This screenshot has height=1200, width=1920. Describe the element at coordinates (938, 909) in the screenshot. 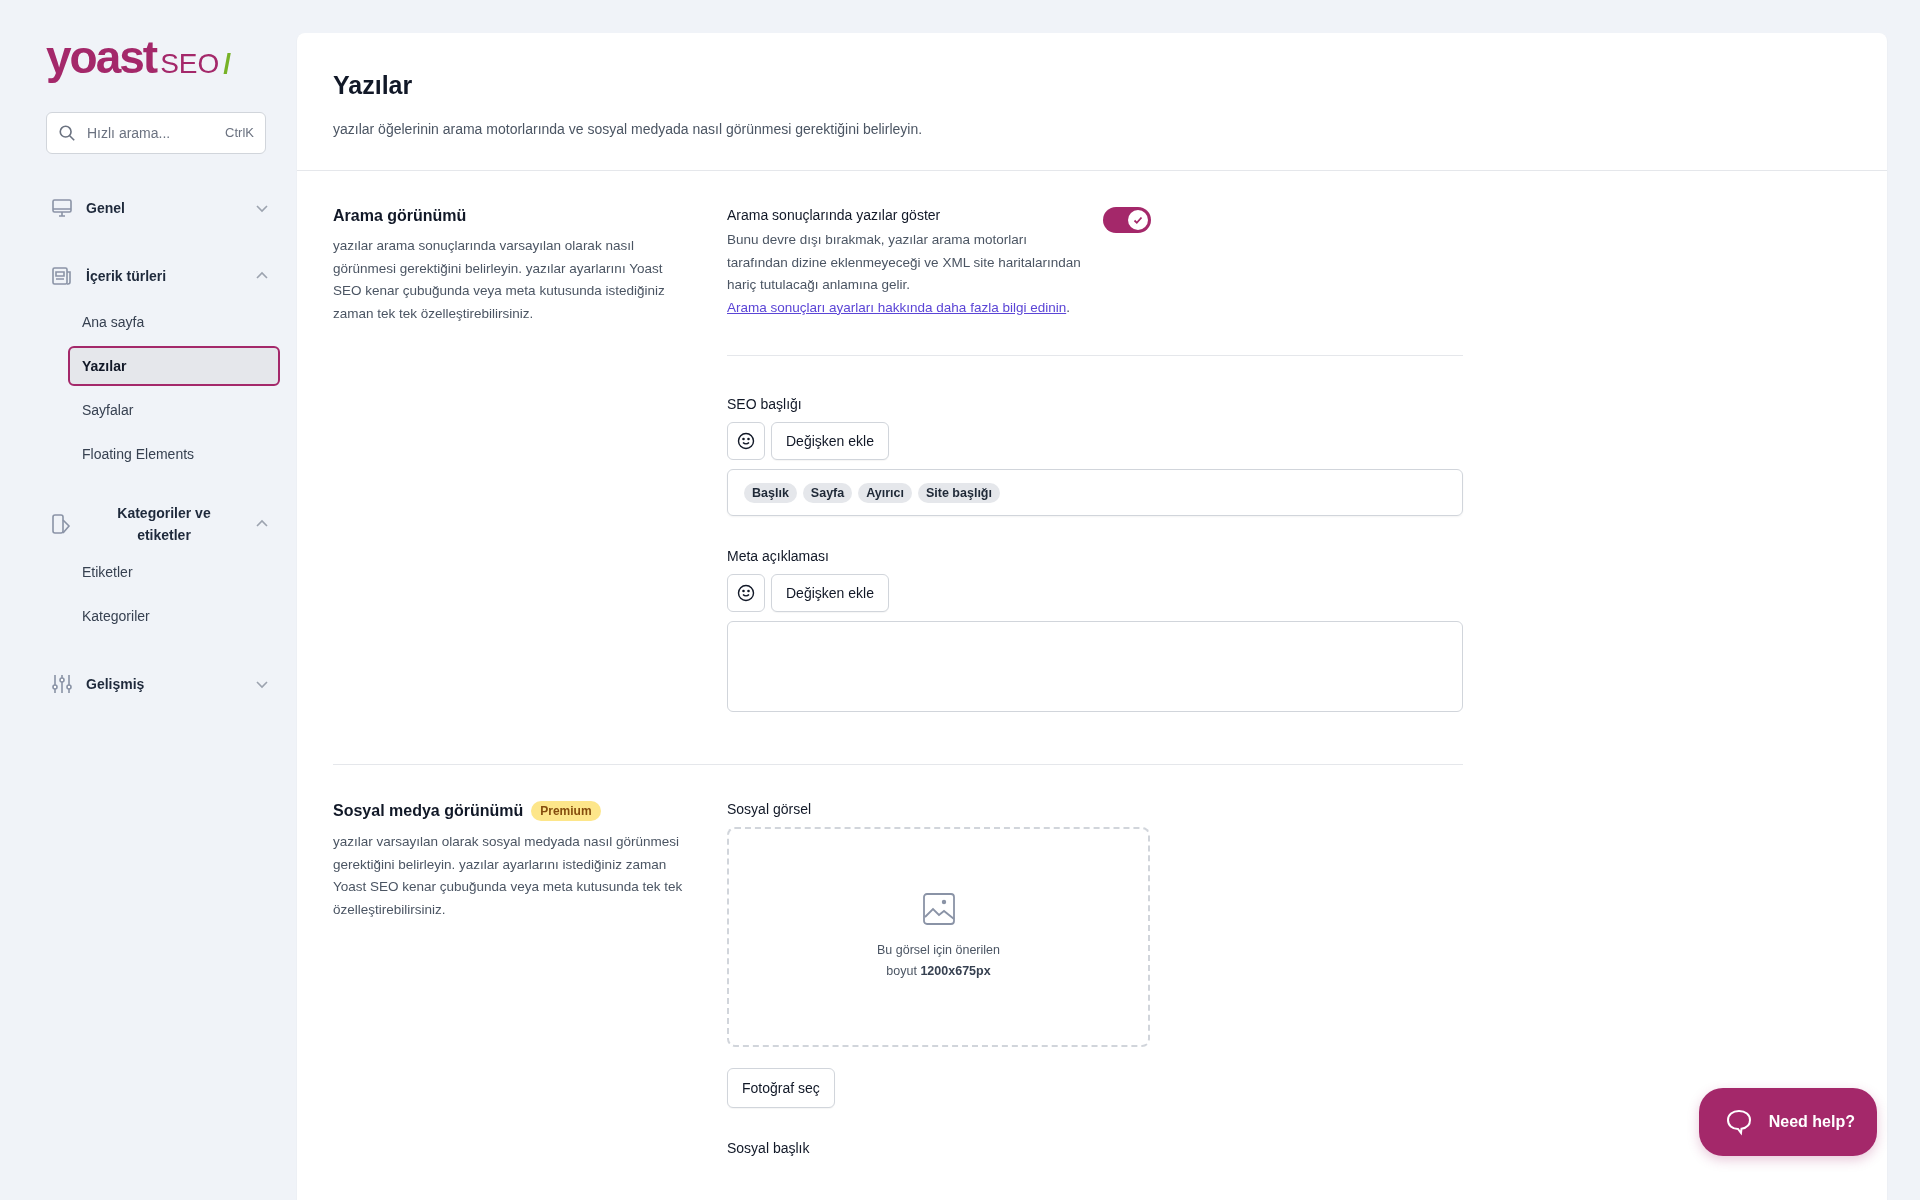

I see `image-icon` at that location.